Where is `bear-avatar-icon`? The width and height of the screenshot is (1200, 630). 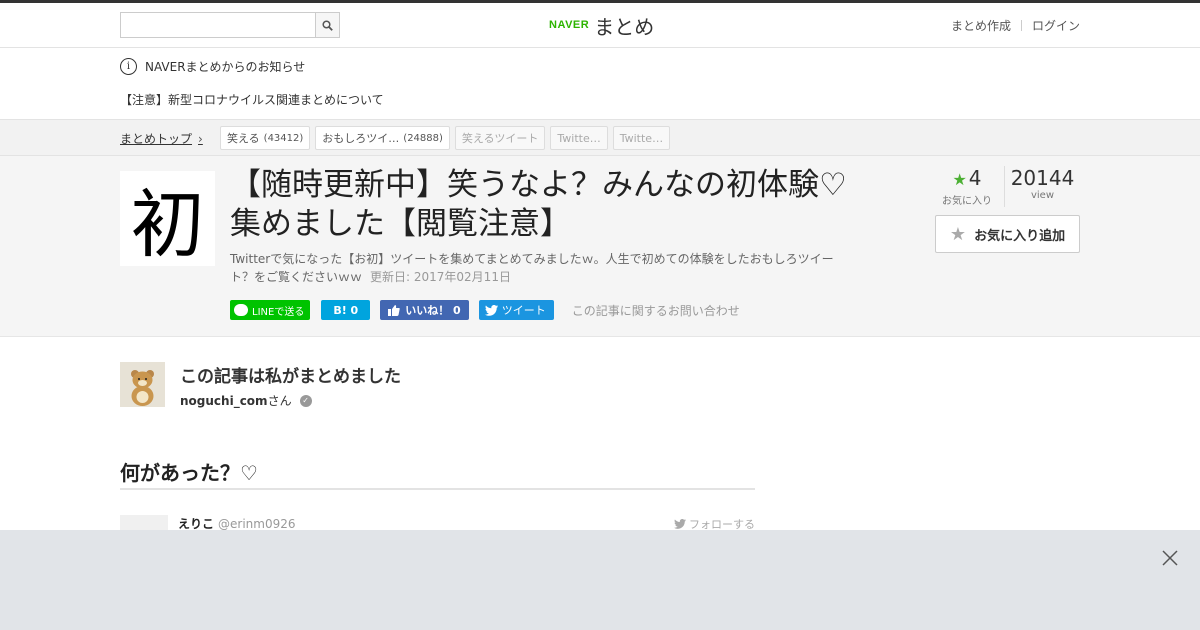 bear-avatar-icon is located at coordinates (142, 384).